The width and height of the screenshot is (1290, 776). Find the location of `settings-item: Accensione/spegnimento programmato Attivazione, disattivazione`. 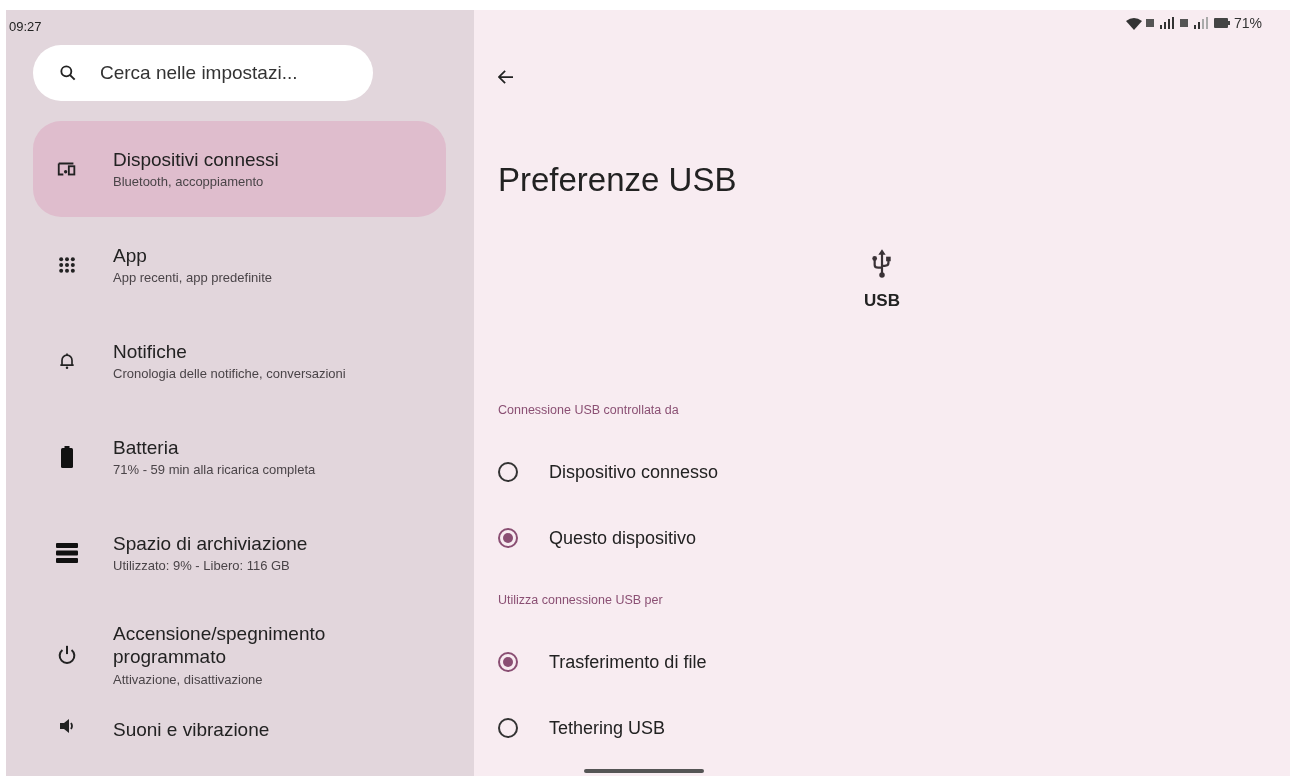

settings-item: Accensione/spegnimento programmato Attivazione, disattivazione is located at coordinates (239, 655).